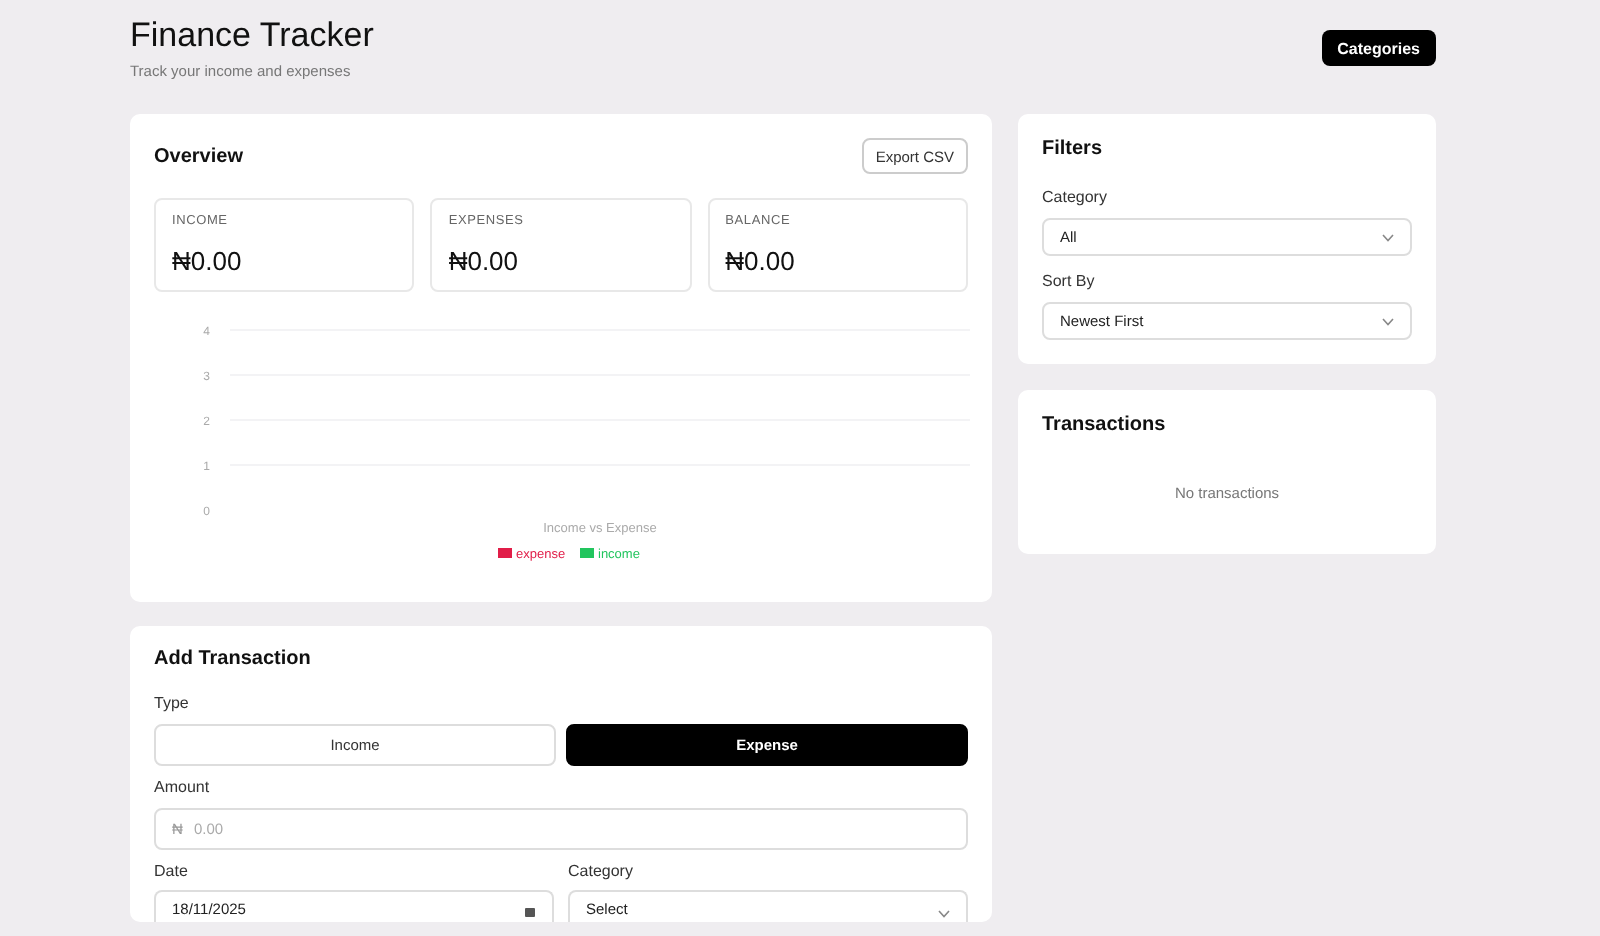 The width and height of the screenshot is (1600, 936). What do you see at coordinates (198, 156) in the screenshot?
I see `section-title: Overview` at bounding box center [198, 156].